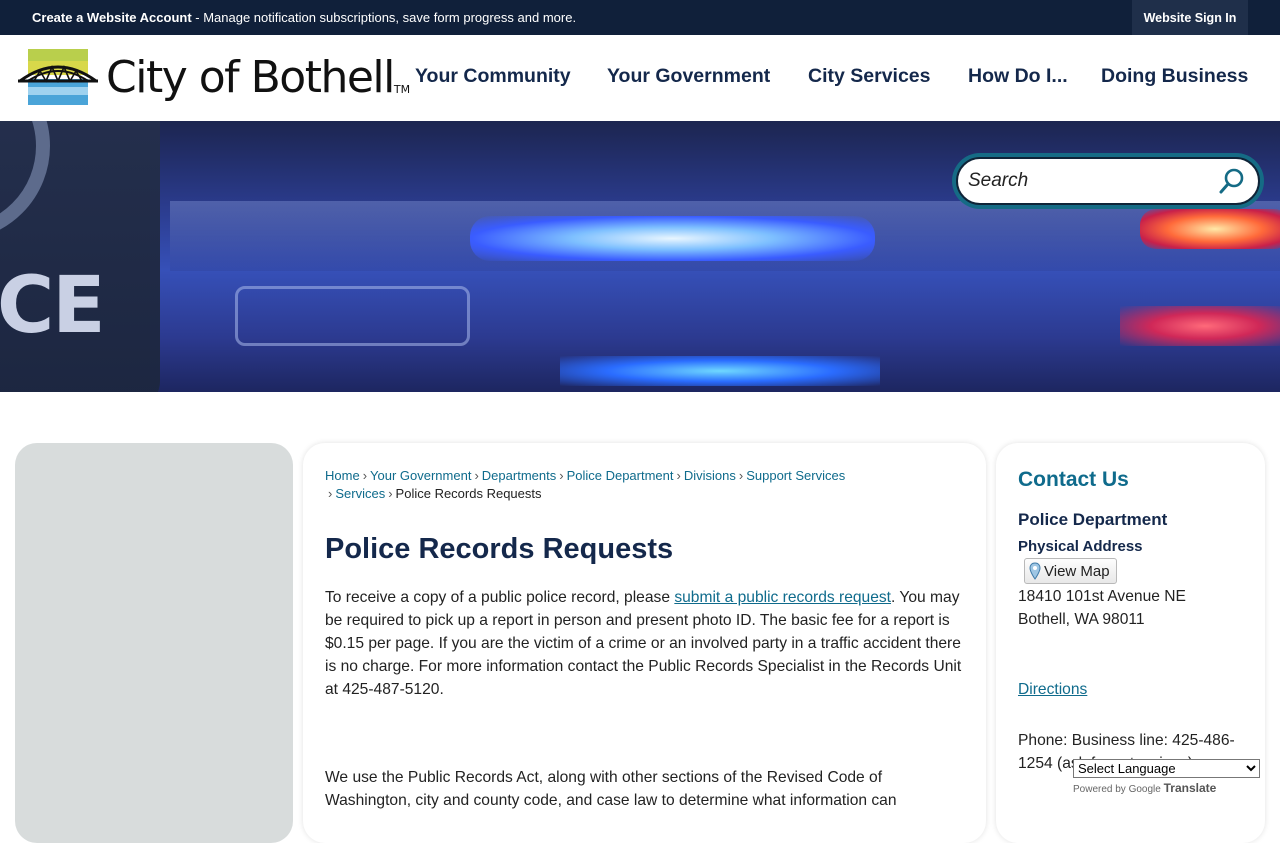 This screenshot has width=1280, height=843. I want to click on search-icon, so click(1232, 181).